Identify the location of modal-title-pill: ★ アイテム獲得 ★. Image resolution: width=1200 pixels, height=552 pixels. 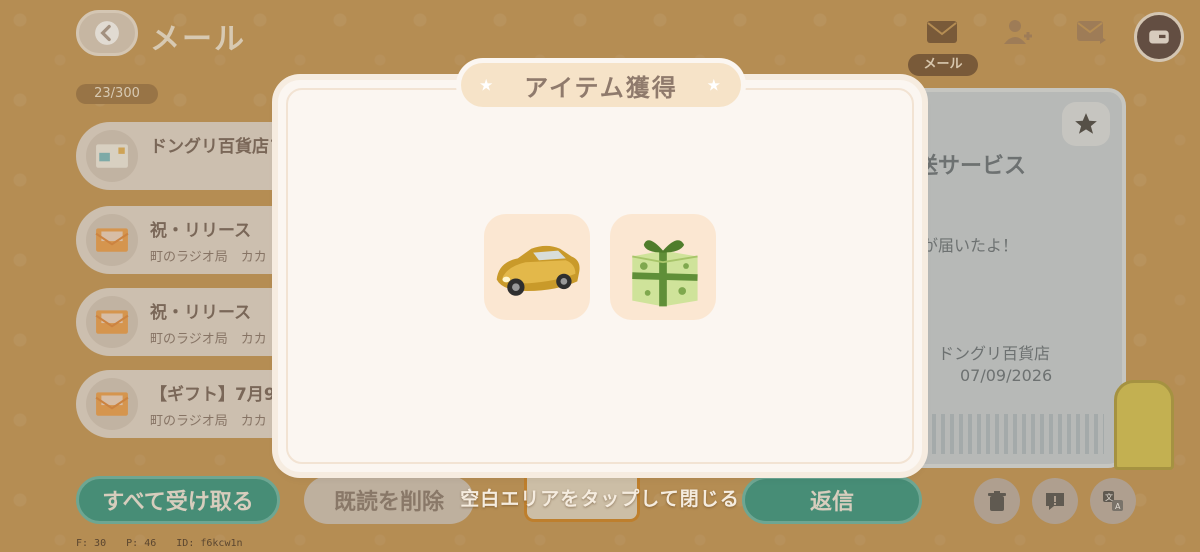
(601, 85).